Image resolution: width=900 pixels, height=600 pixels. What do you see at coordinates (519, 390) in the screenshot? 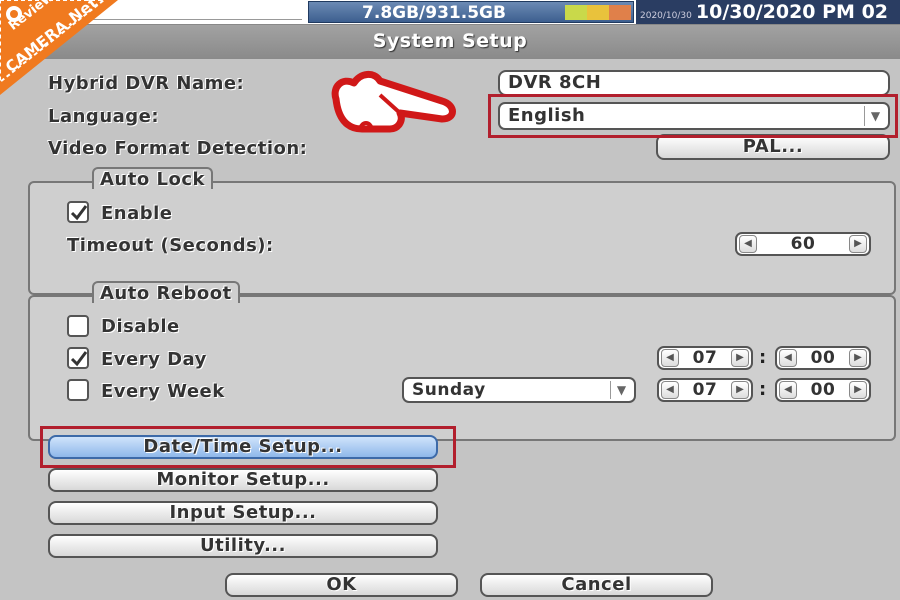
I see `every-week-day-select: Sunday ▼` at bounding box center [519, 390].